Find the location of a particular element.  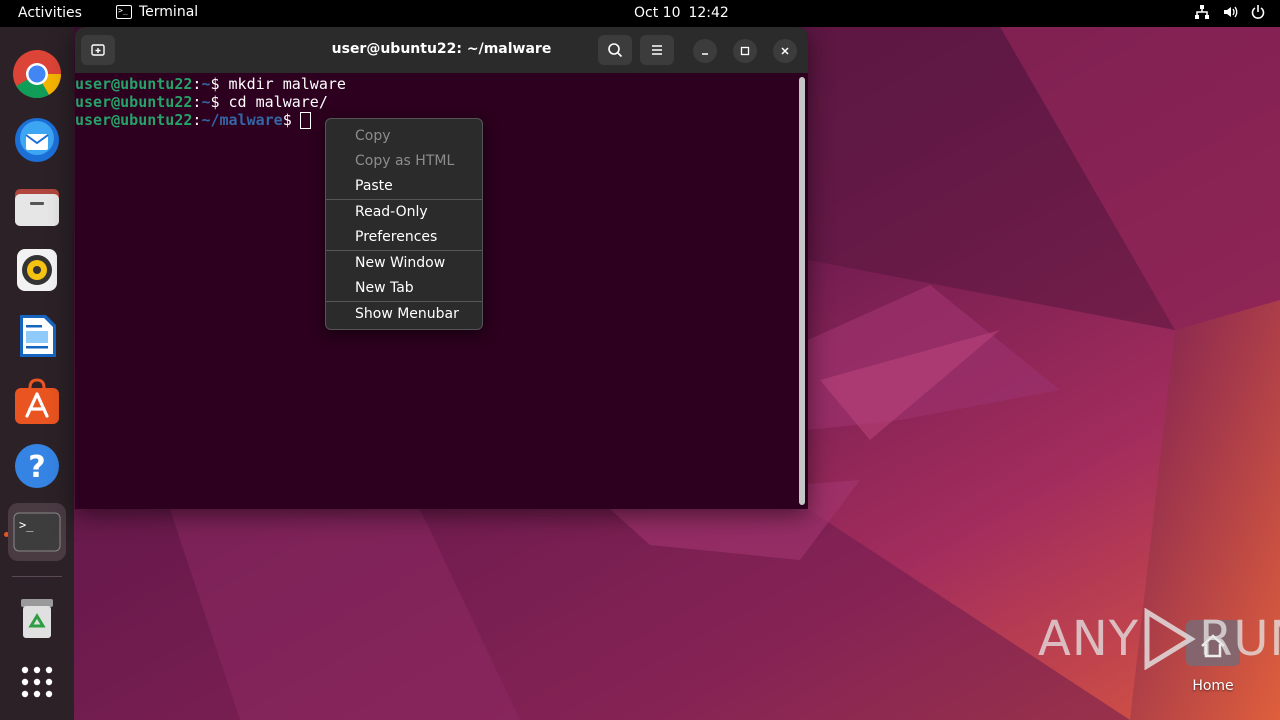

clock: Oct 10 12:42 is located at coordinates (681, 13).